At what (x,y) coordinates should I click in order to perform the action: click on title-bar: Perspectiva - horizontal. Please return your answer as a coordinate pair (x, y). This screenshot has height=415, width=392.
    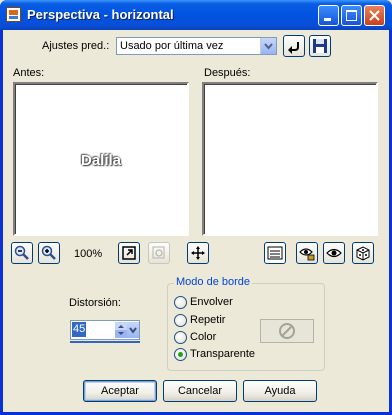
    Looking at the image, I should click on (196, 15).